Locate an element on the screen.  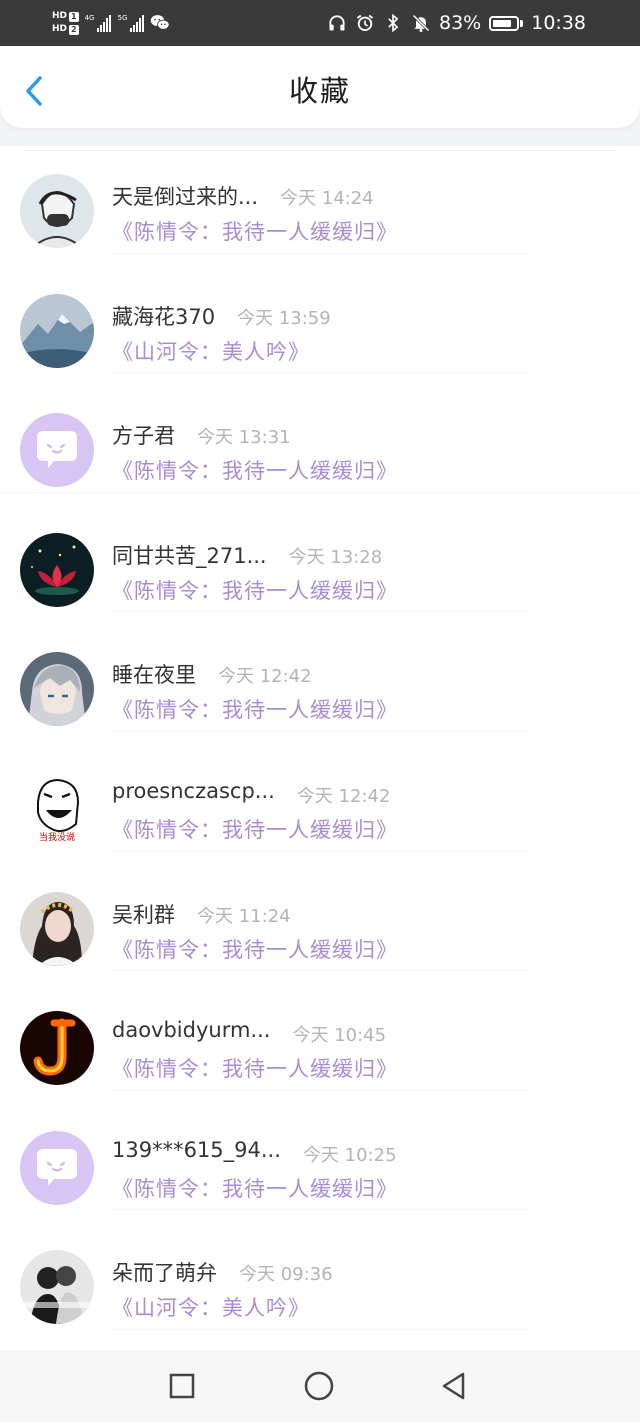
alarm-icon is located at coordinates (365, 23).